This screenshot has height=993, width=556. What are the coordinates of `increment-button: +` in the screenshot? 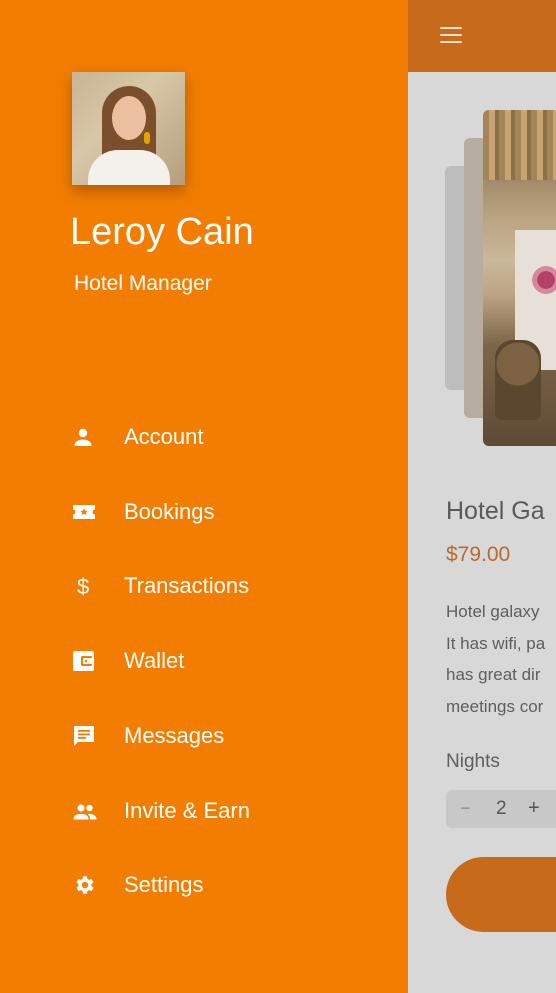 It's located at (534, 808).